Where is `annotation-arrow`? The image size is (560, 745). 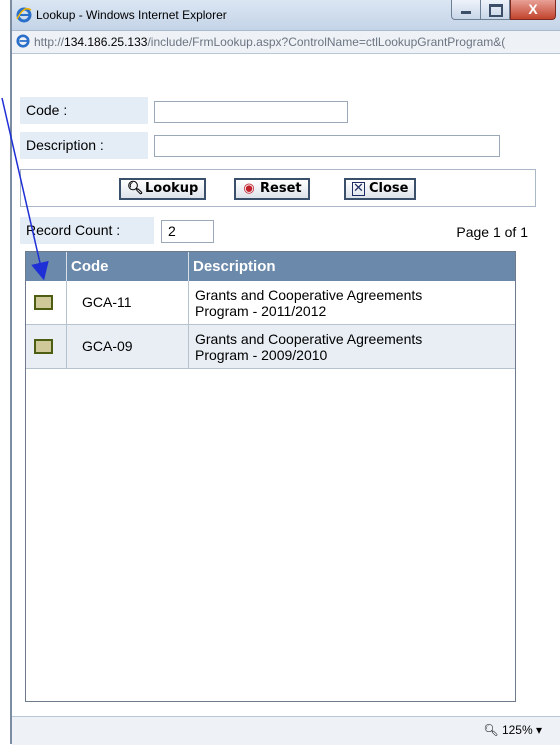 annotation-arrow is located at coordinates (25, 189).